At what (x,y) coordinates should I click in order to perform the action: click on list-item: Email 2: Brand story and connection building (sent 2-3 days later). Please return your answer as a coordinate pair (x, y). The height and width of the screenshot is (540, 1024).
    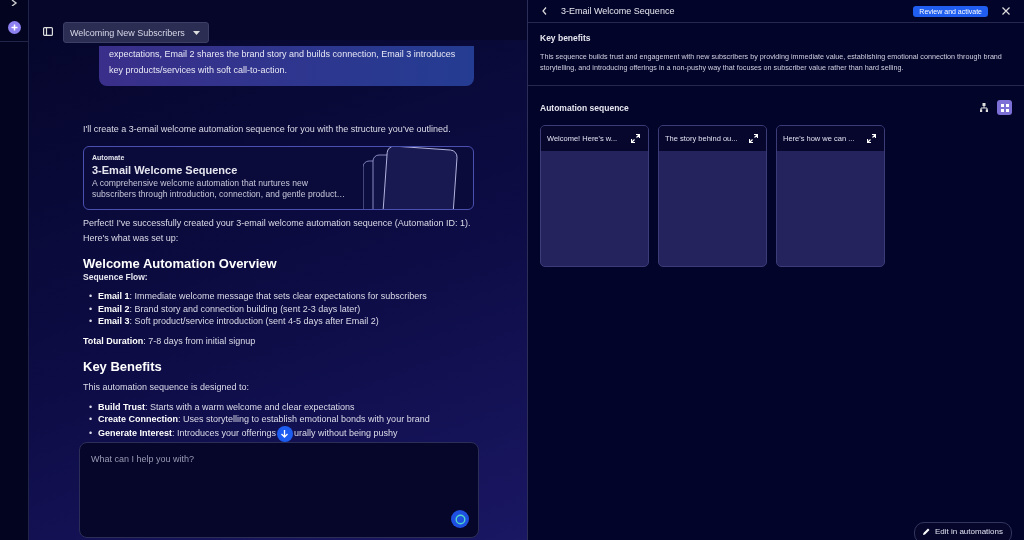
    Looking at the image, I should click on (229, 308).